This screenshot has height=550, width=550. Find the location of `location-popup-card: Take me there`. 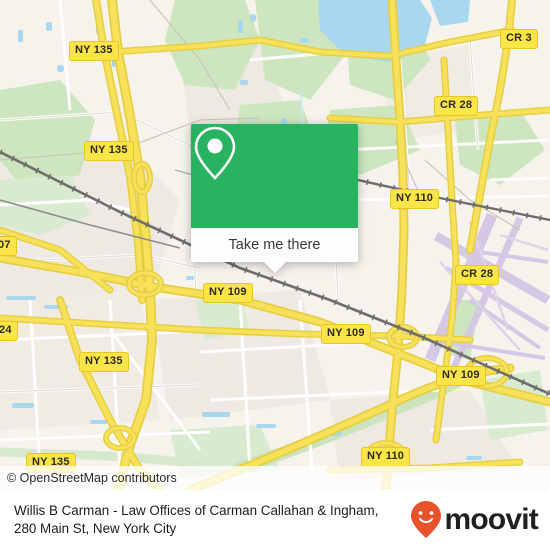

location-popup-card: Take me there is located at coordinates (274, 198).